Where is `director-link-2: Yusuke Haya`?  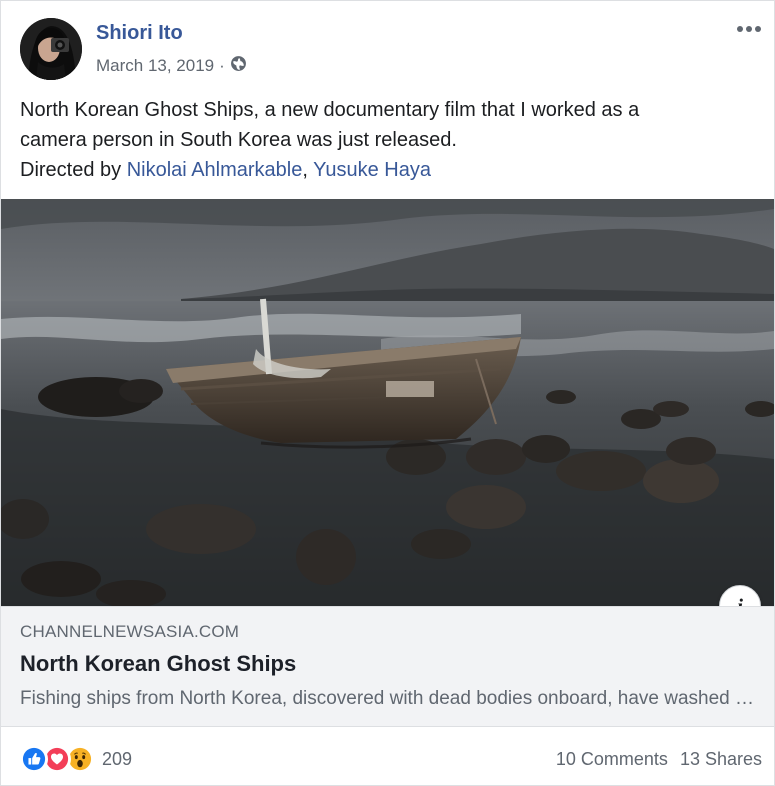
director-link-2: Yusuke Haya is located at coordinates (372, 170).